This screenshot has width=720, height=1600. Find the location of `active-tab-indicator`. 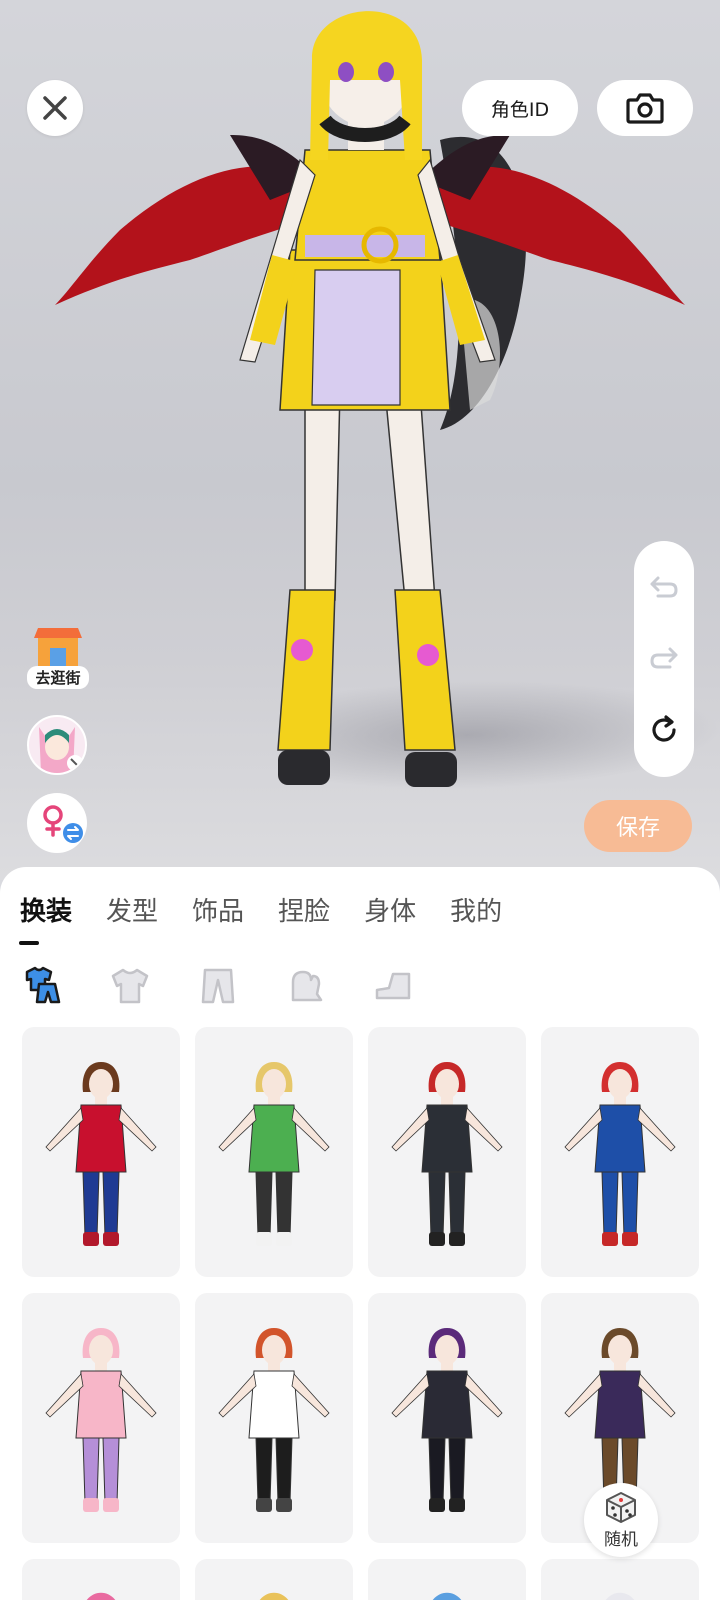

active-tab-indicator is located at coordinates (29, 943).